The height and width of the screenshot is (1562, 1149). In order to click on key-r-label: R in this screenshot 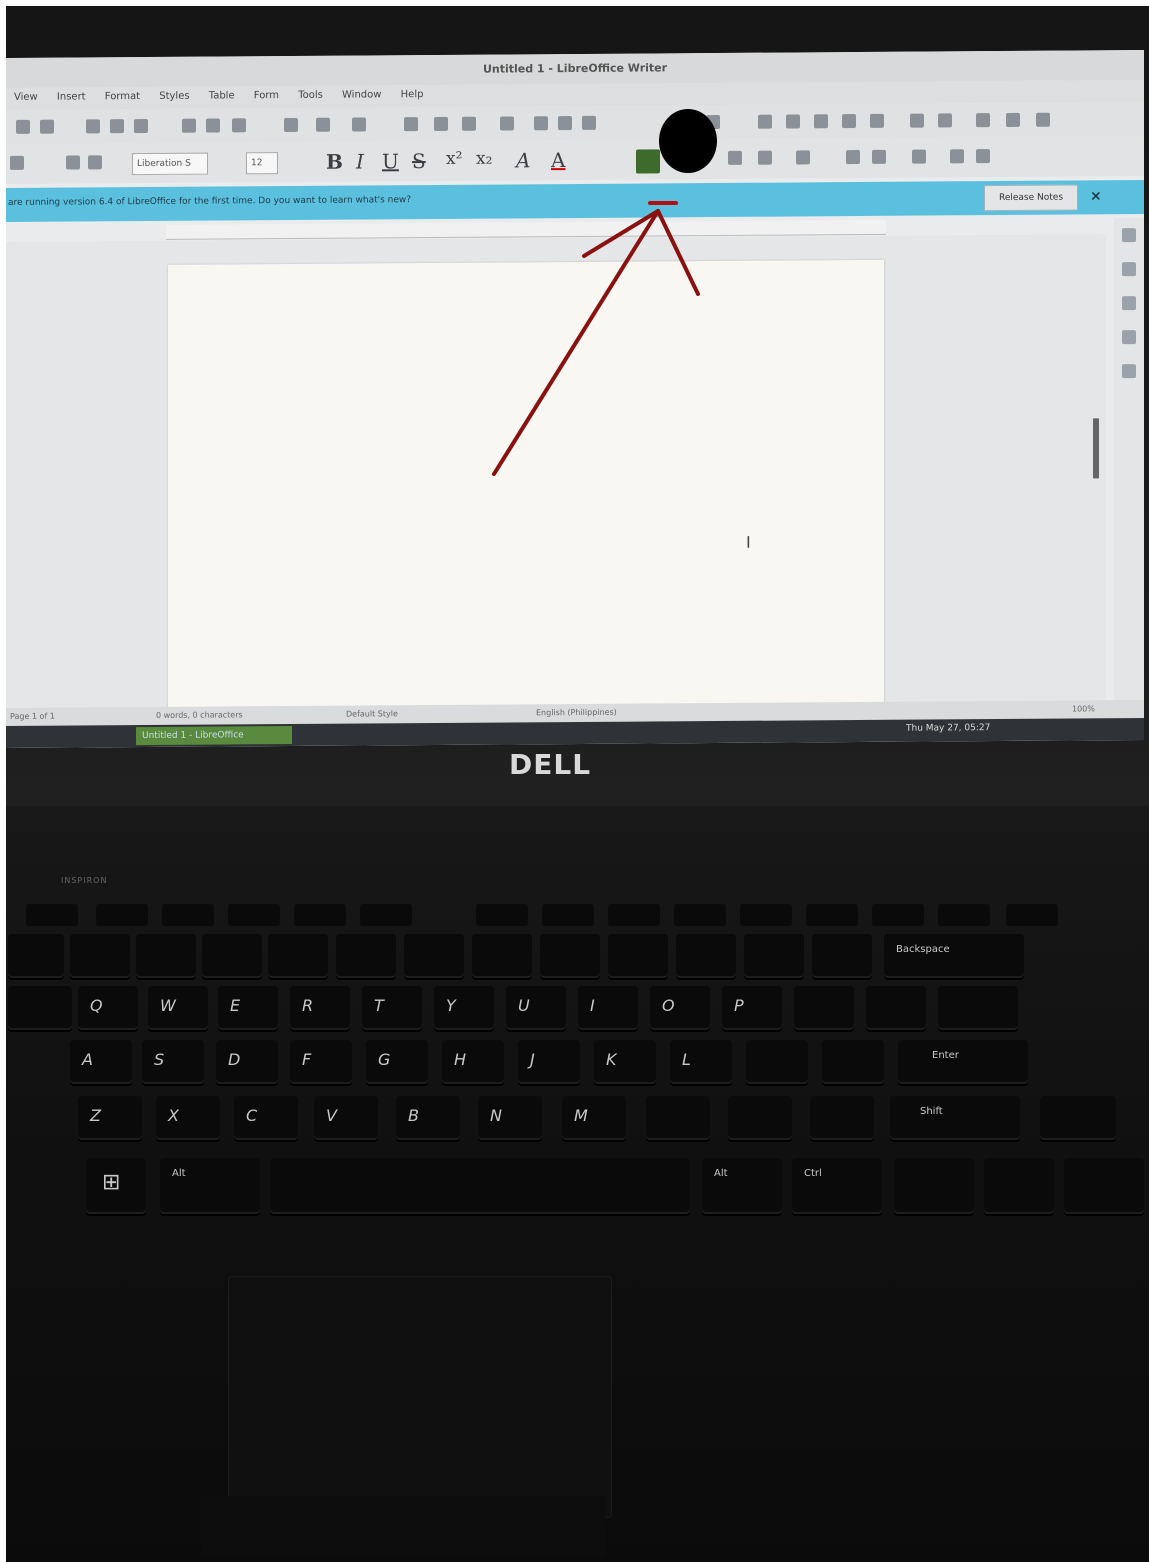, I will do `click(308, 1005)`.